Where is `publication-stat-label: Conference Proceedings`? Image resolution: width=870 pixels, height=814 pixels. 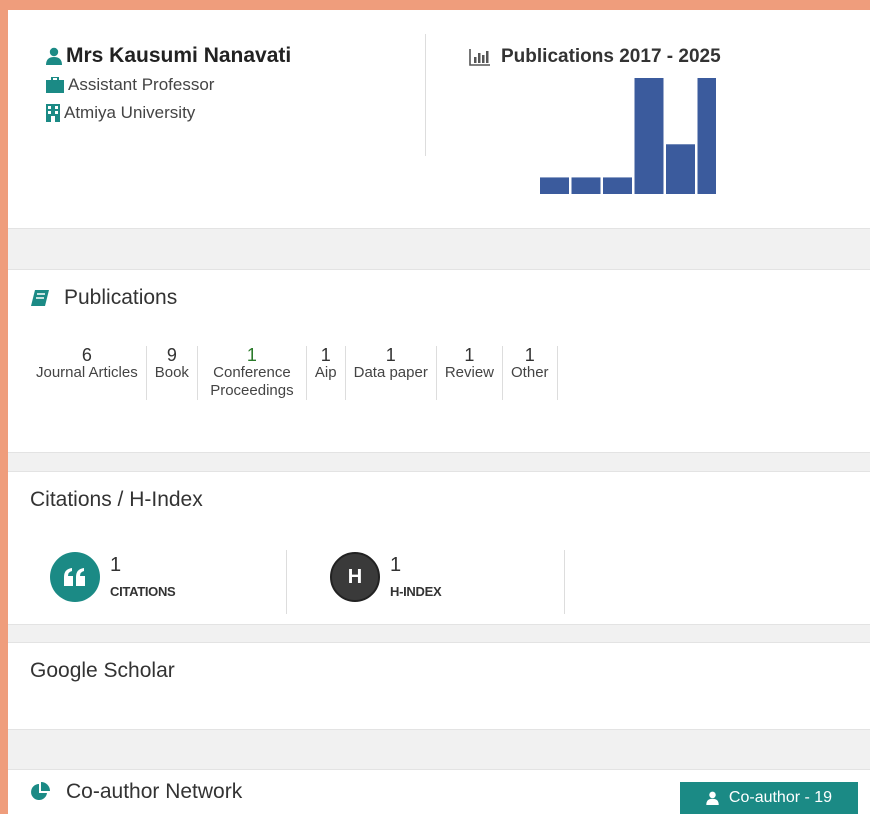 publication-stat-label: Conference Proceedings is located at coordinates (252, 381).